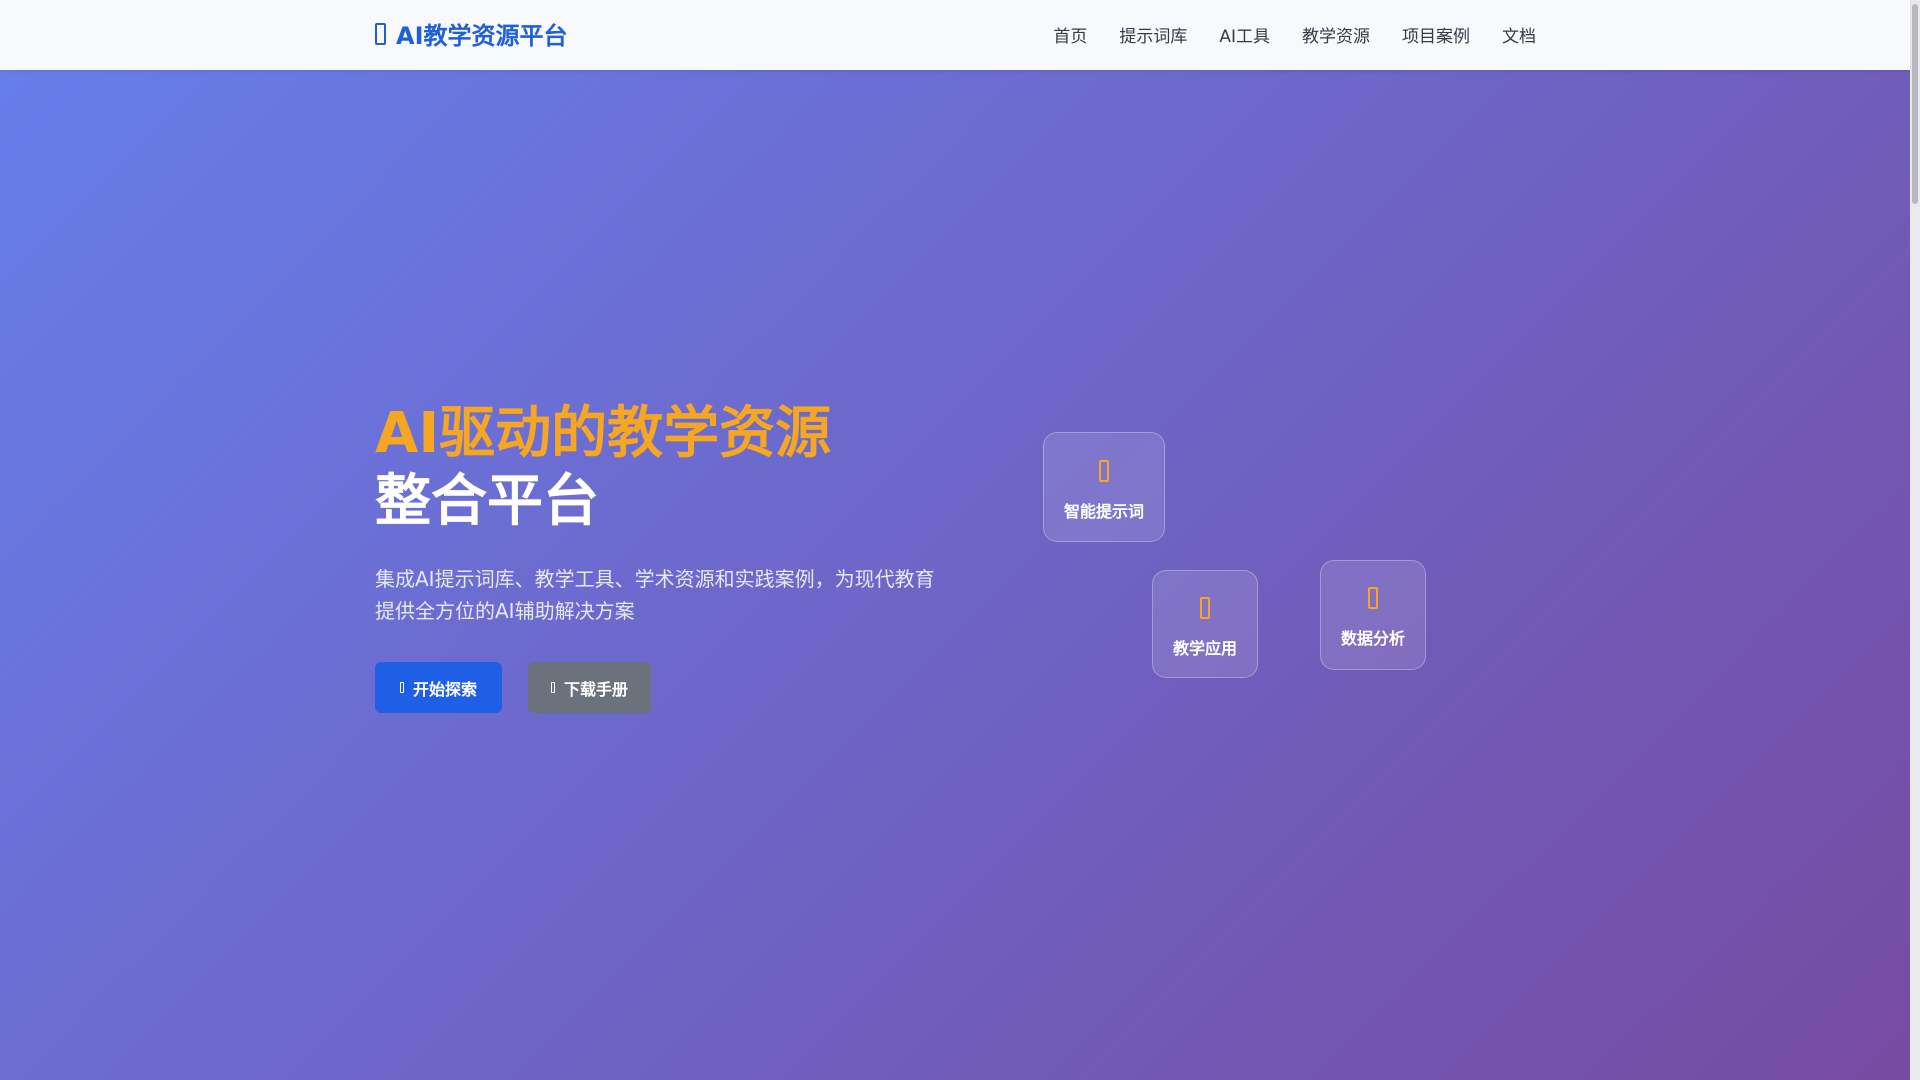 The width and height of the screenshot is (1920, 1080). I want to click on start-explore-label: 开始探索, so click(444, 689).